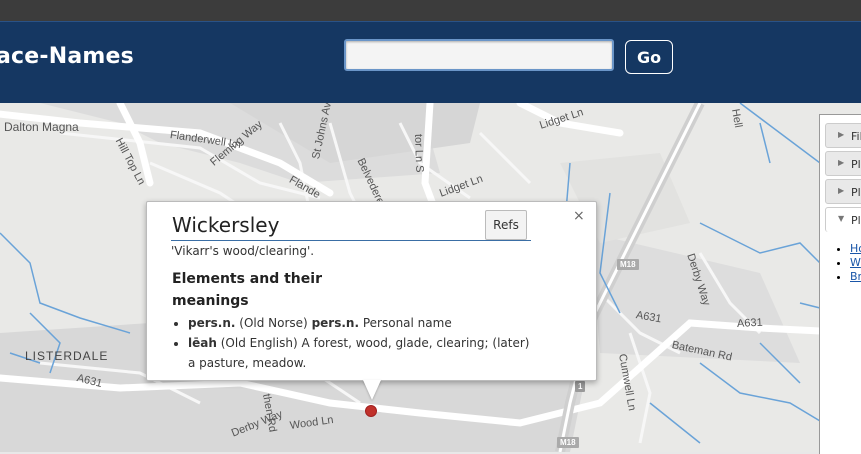 The height and width of the screenshot is (454, 861). I want to click on place-marker, so click(371, 411).